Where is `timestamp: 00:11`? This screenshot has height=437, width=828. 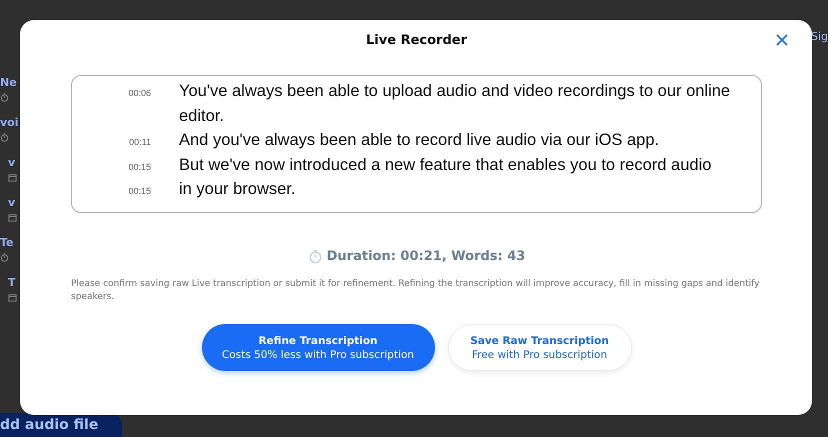
timestamp: 00:11 is located at coordinates (140, 142).